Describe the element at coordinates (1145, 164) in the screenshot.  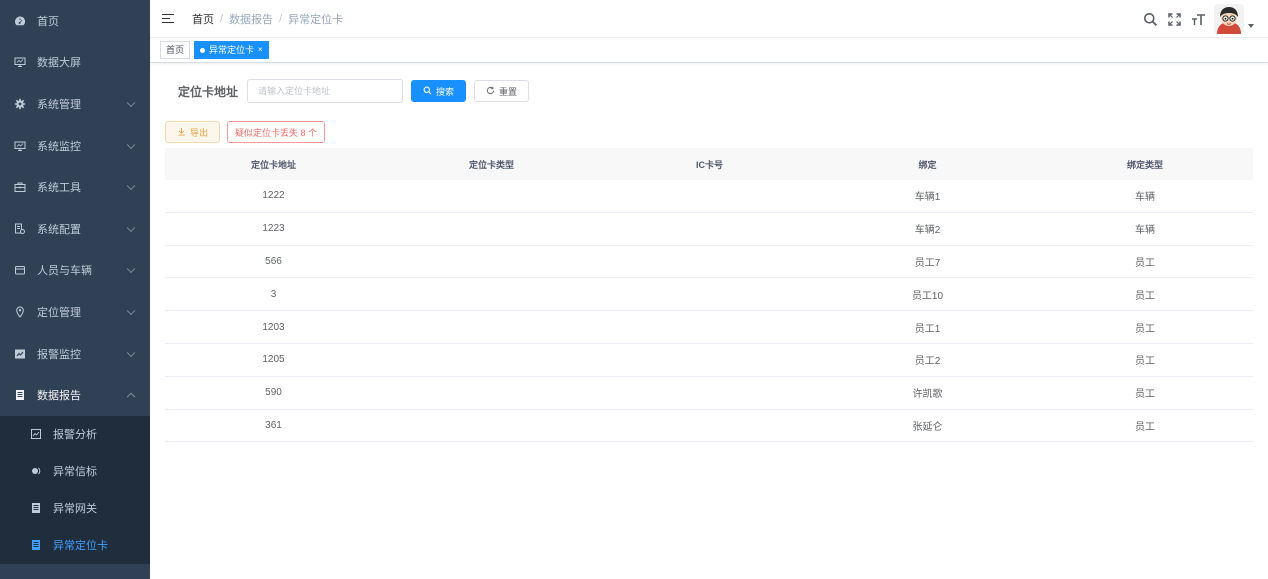
I see `column-header-binding-type: 绑定类型` at that location.